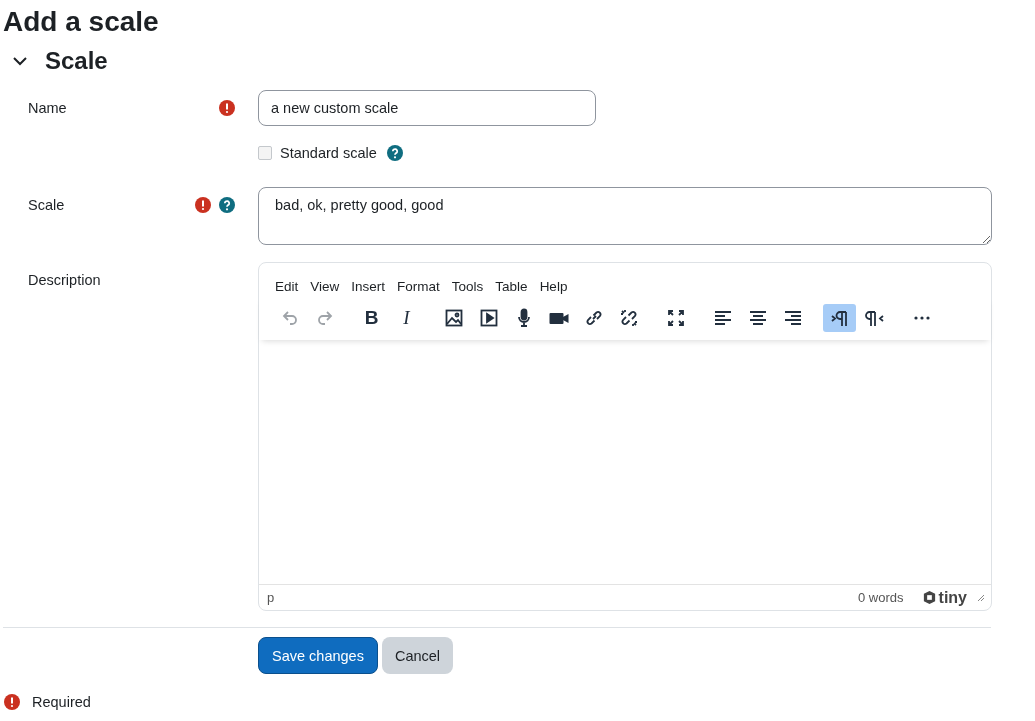  Describe the element at coordinates (488, 318) in the screenshot. I see `media-icon` at that location.